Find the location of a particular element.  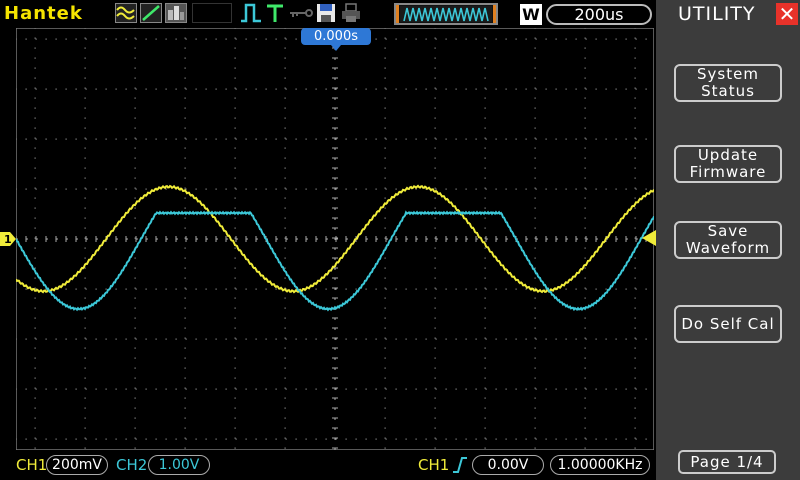

persistence-icon is located at coordinates (176, 13).